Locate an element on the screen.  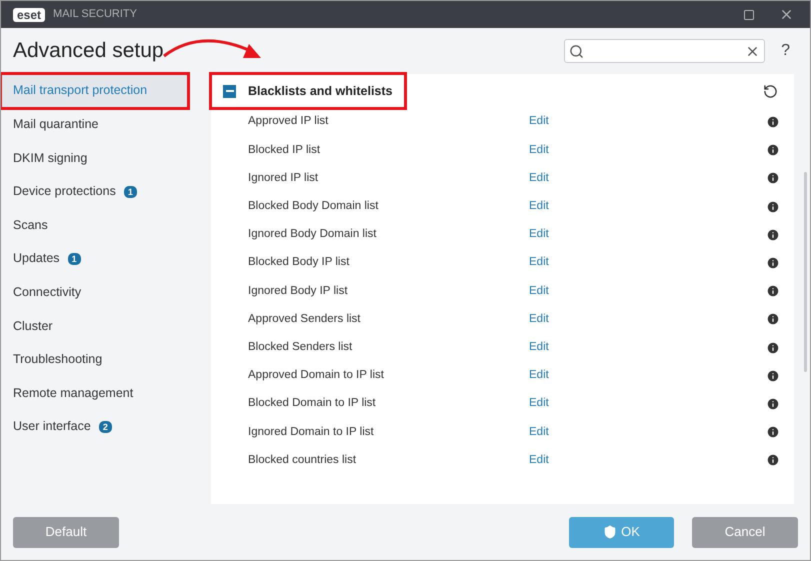
ok-button: OK is located at coordinates (621, 532).